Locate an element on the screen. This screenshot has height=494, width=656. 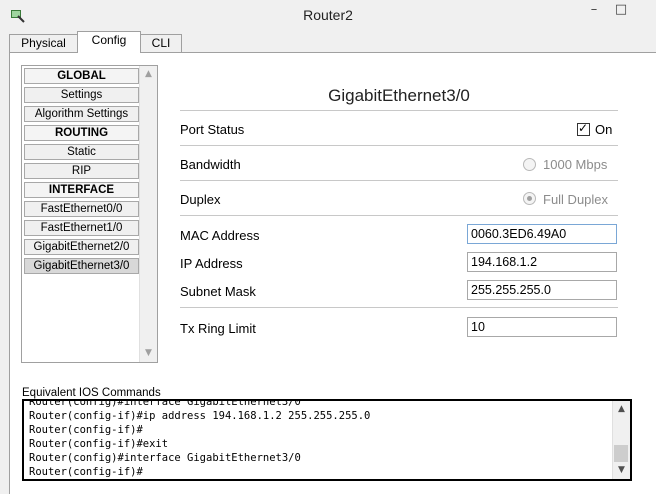
tx-ring-limit-field: 10 is located at coordinates (542, 327).